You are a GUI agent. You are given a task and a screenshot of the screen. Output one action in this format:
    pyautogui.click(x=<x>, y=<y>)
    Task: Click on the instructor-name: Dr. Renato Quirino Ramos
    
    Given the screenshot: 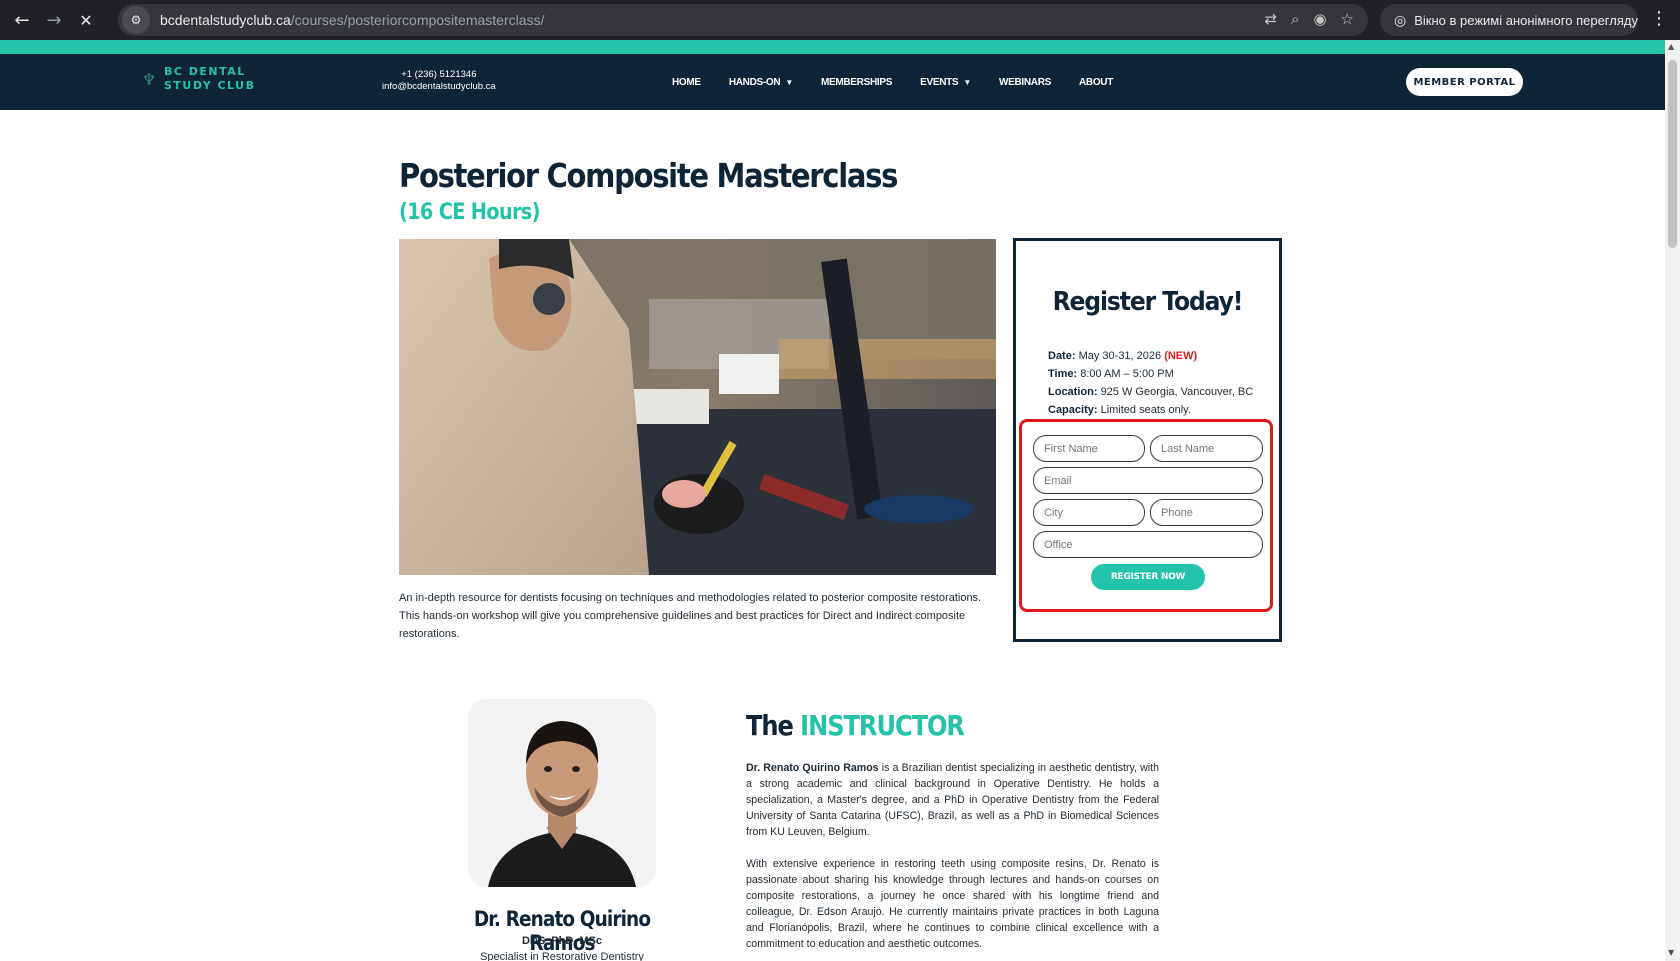 What is the action you would take?
    pyautogui.click(x=562, y=931)
    